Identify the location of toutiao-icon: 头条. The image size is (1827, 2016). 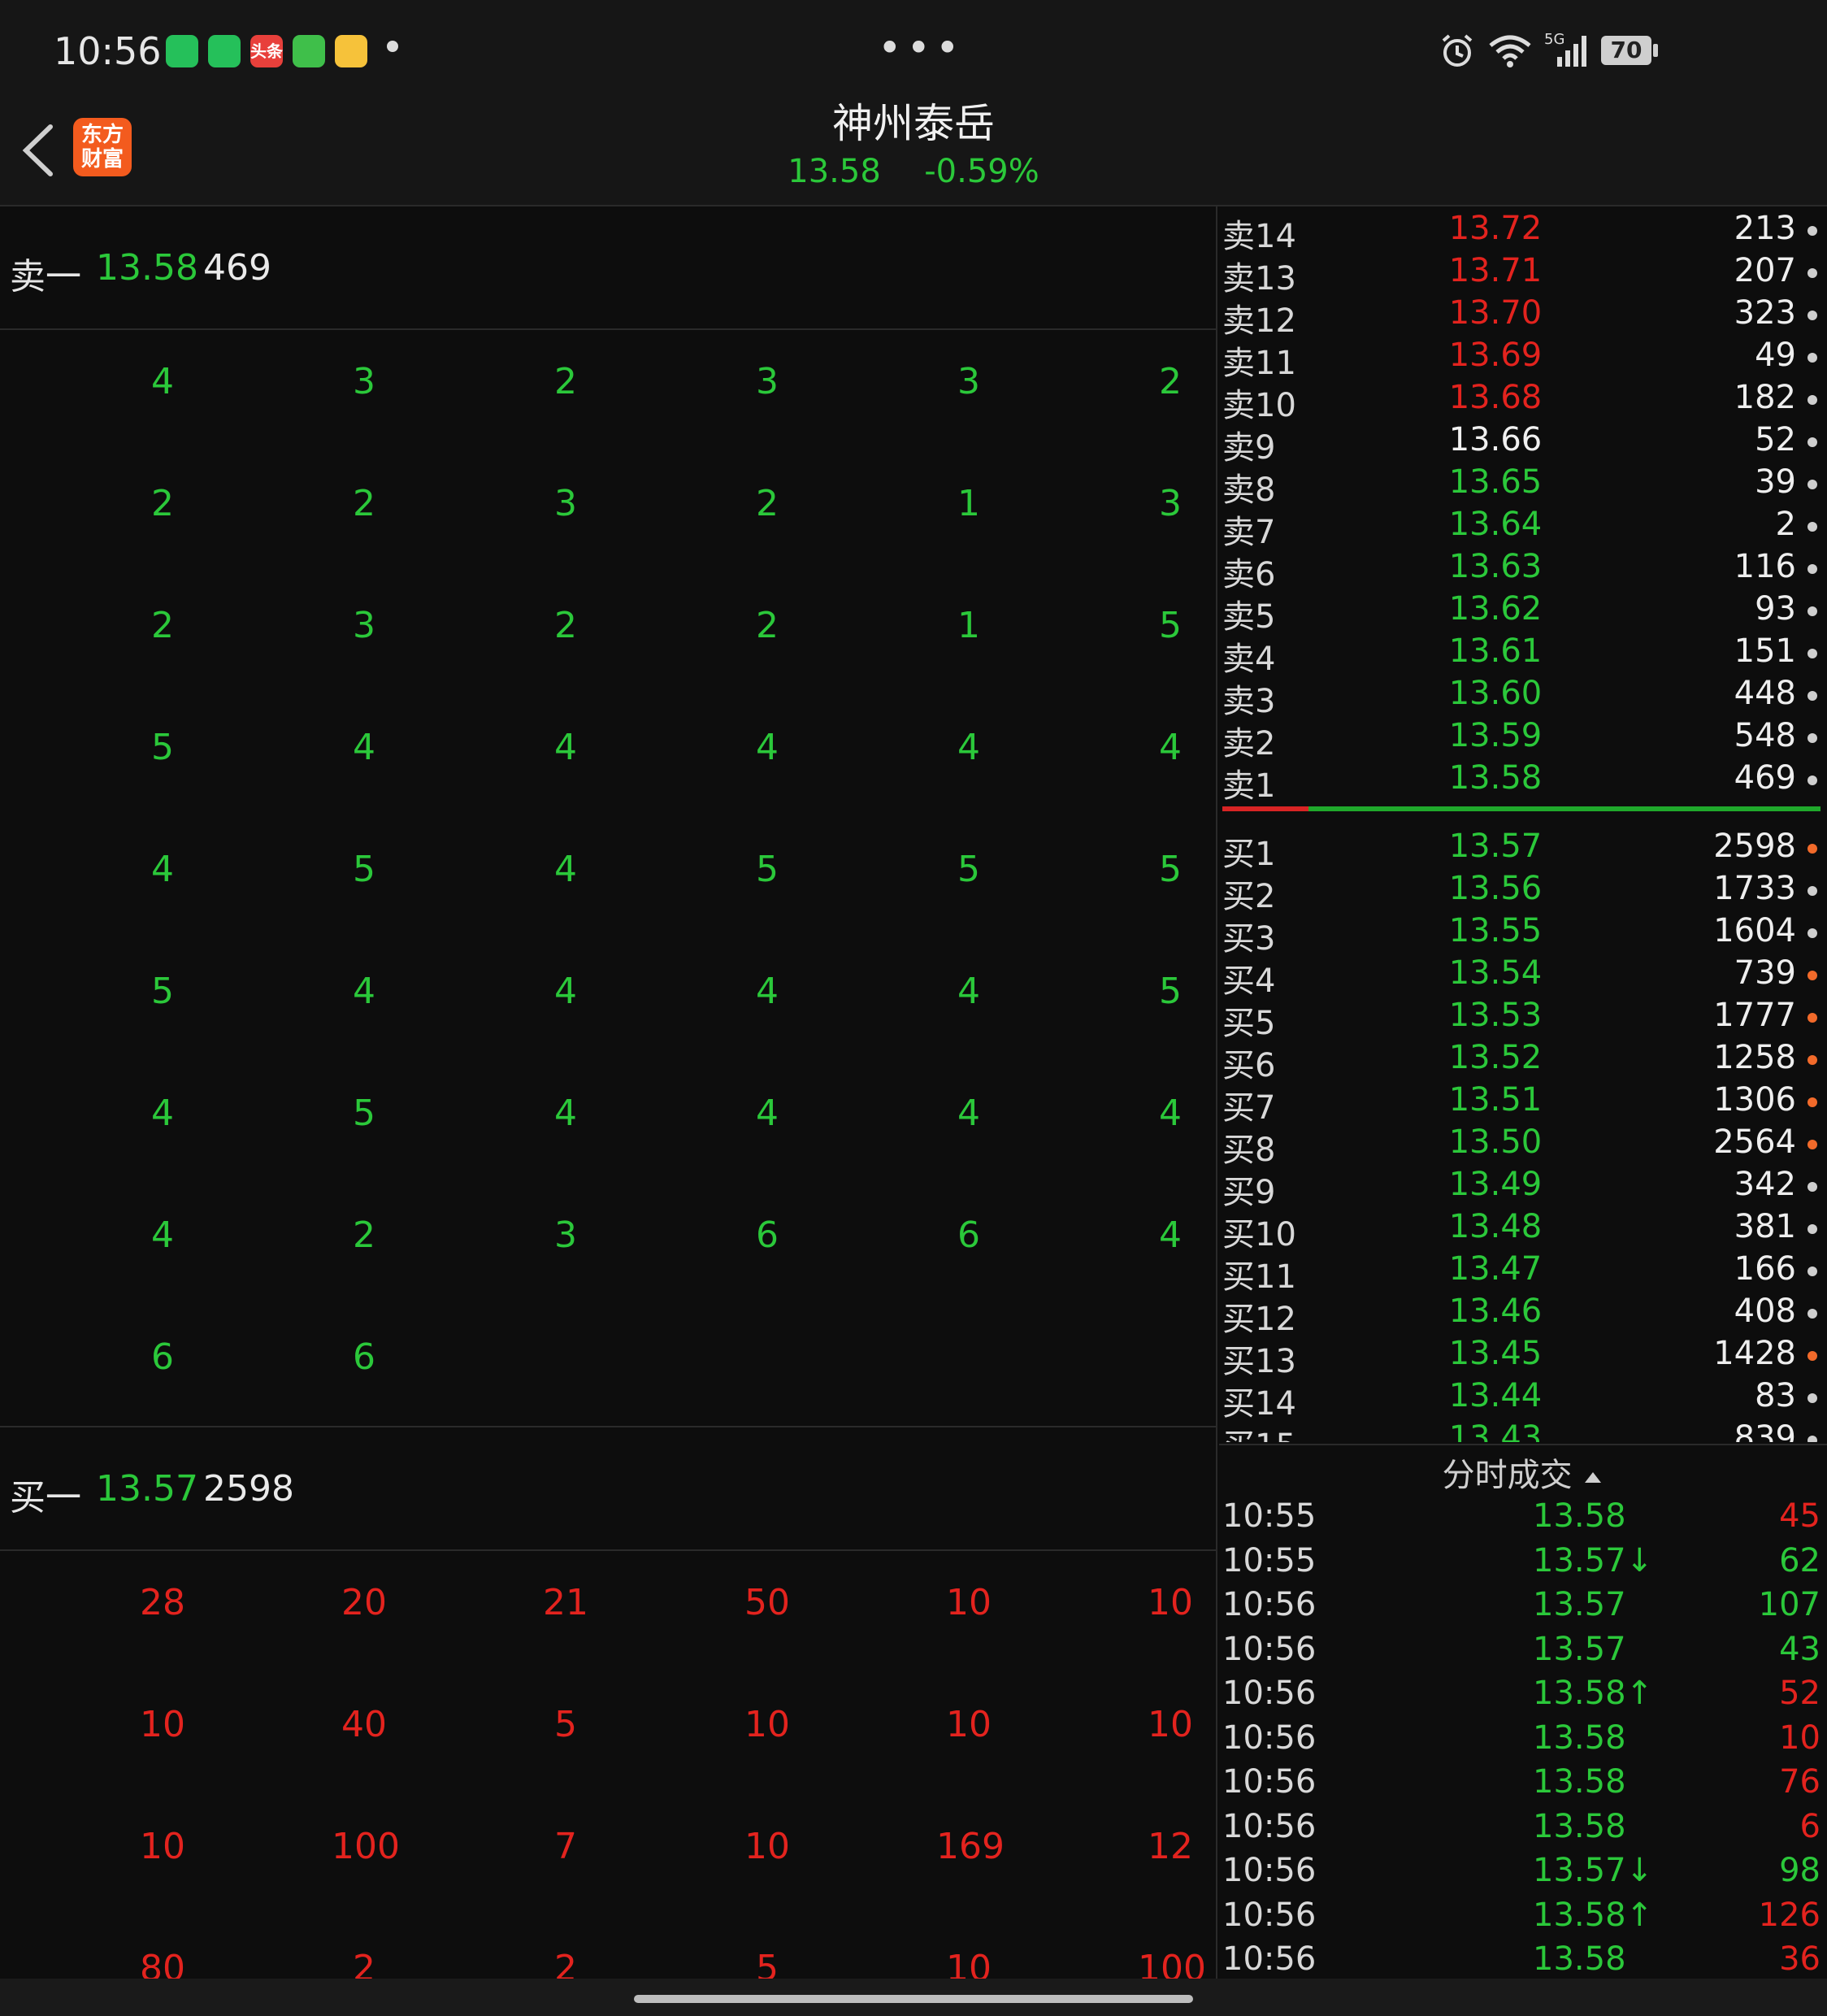
(266, 51).